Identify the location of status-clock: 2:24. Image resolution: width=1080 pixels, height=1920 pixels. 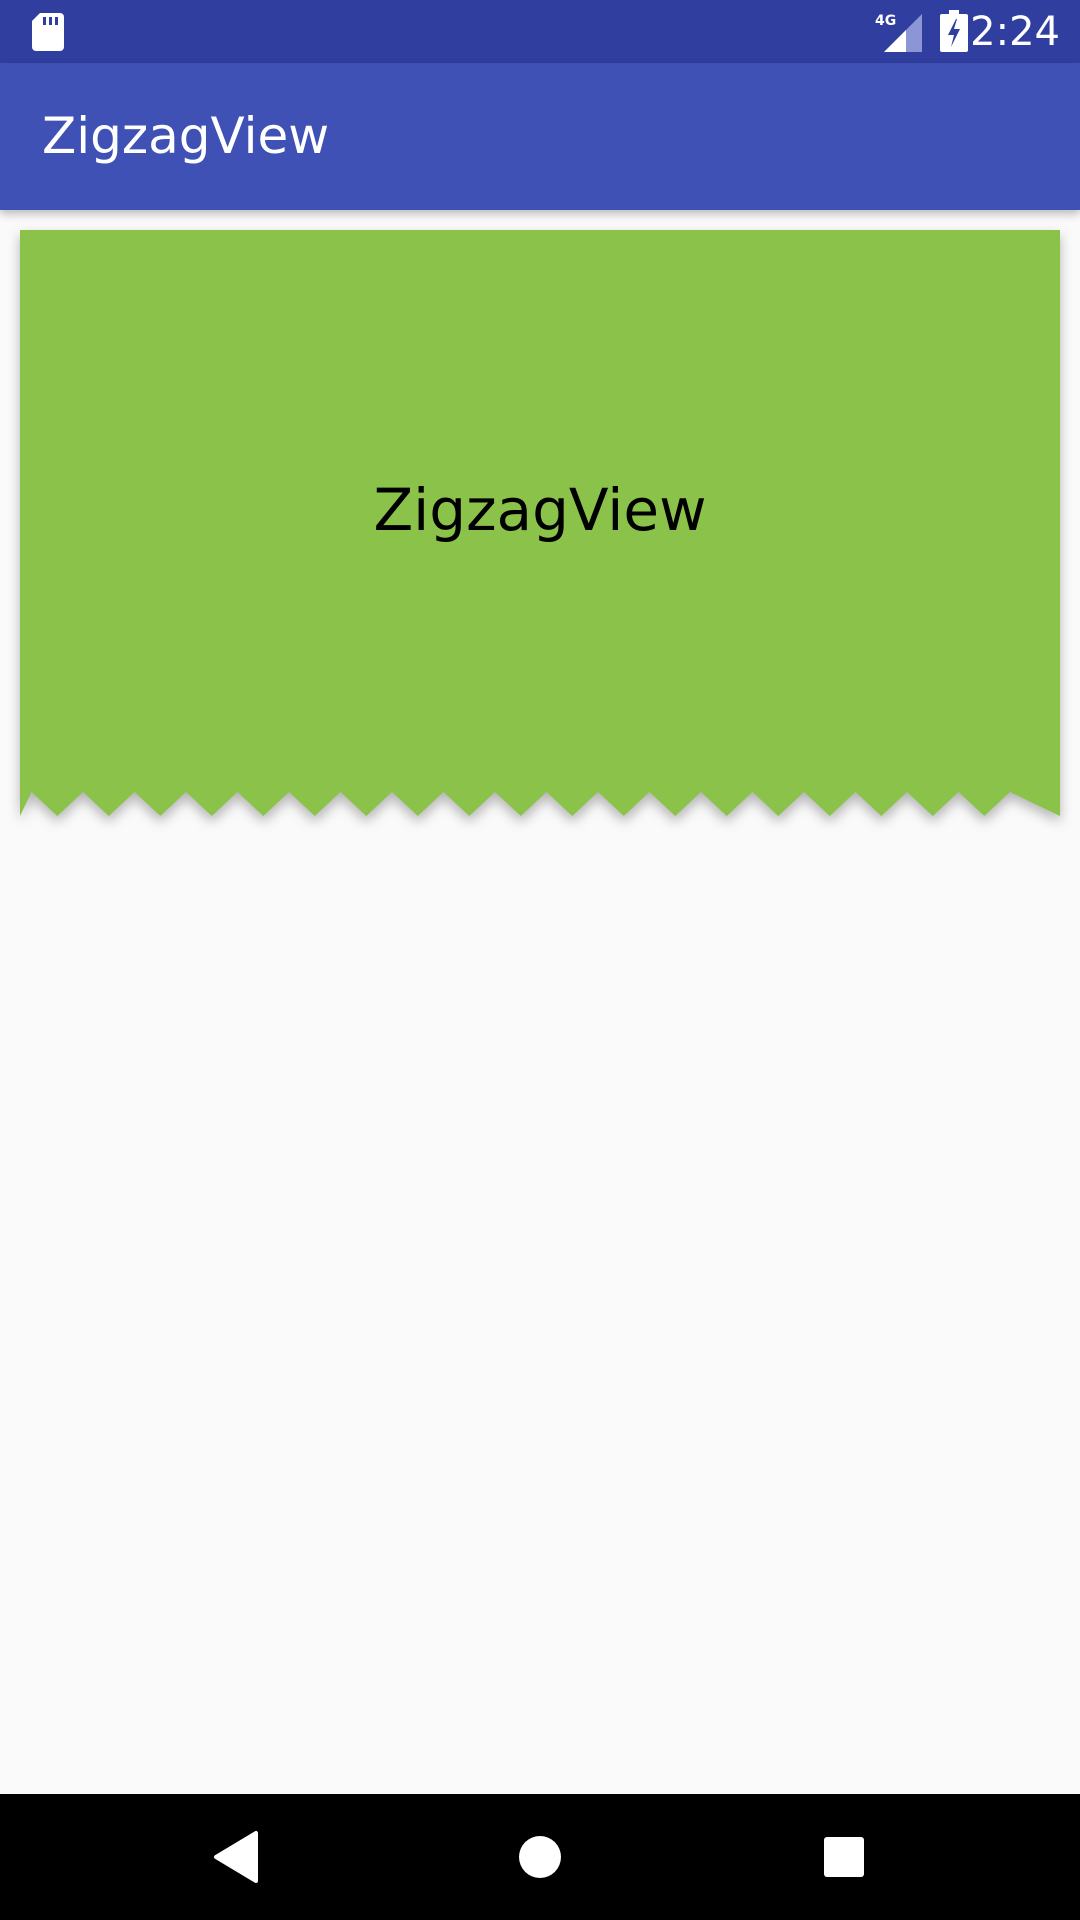
(1015, 32).